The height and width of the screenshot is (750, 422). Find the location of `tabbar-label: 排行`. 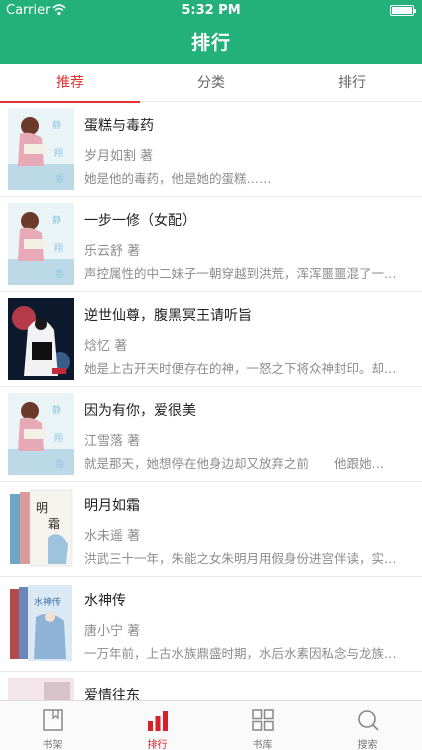

tabbar-label: 排行 is located at coordinates (157, 745).